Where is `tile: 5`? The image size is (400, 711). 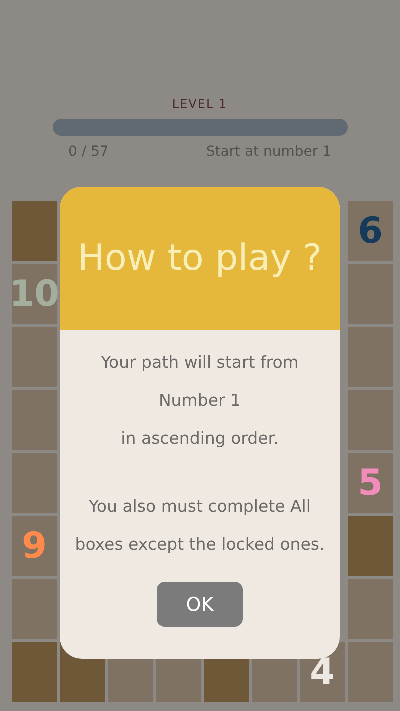
tile: 5 is located at coordinates (370, 483).